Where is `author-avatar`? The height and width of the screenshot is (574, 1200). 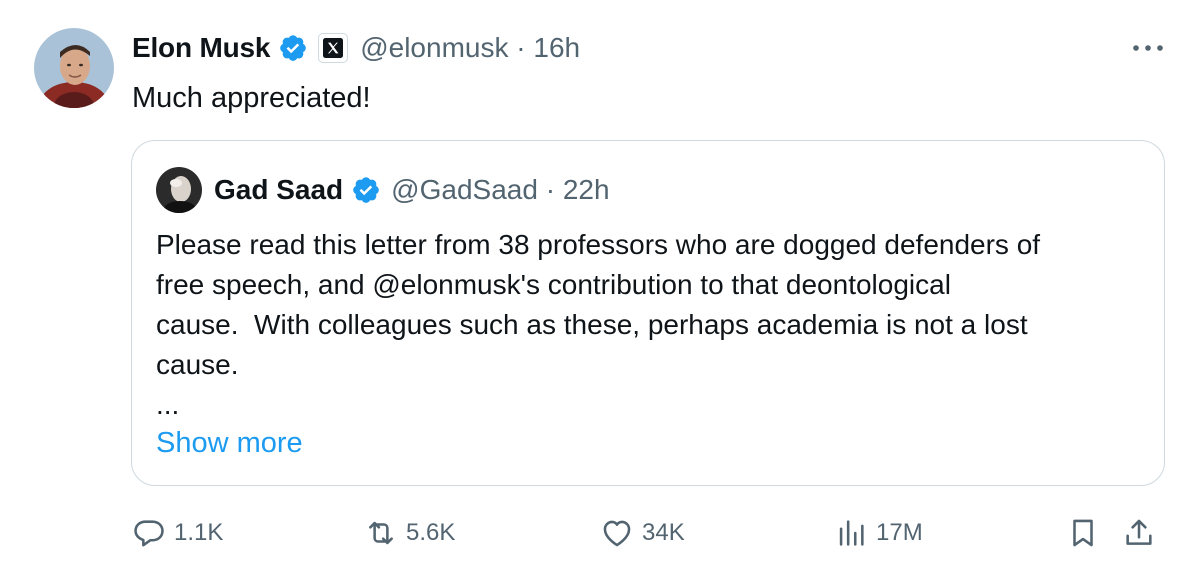
author-avatar is located at coordinates (74, 68).